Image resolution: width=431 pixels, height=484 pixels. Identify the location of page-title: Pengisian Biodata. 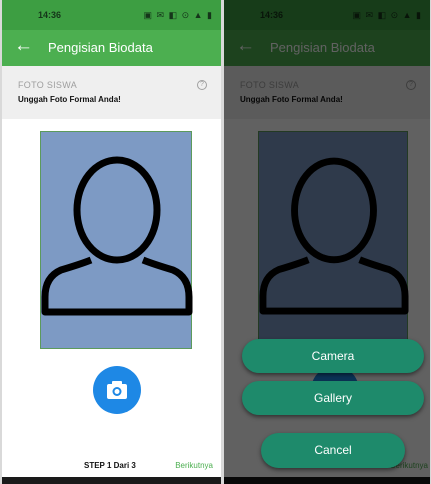
(100, 47).